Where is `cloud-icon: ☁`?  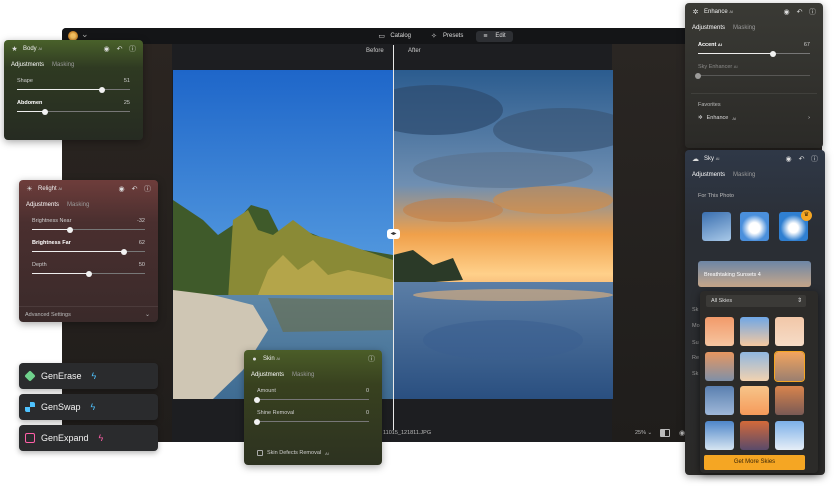
cloud-icon: ☁ is located at coordinates (695, 159).